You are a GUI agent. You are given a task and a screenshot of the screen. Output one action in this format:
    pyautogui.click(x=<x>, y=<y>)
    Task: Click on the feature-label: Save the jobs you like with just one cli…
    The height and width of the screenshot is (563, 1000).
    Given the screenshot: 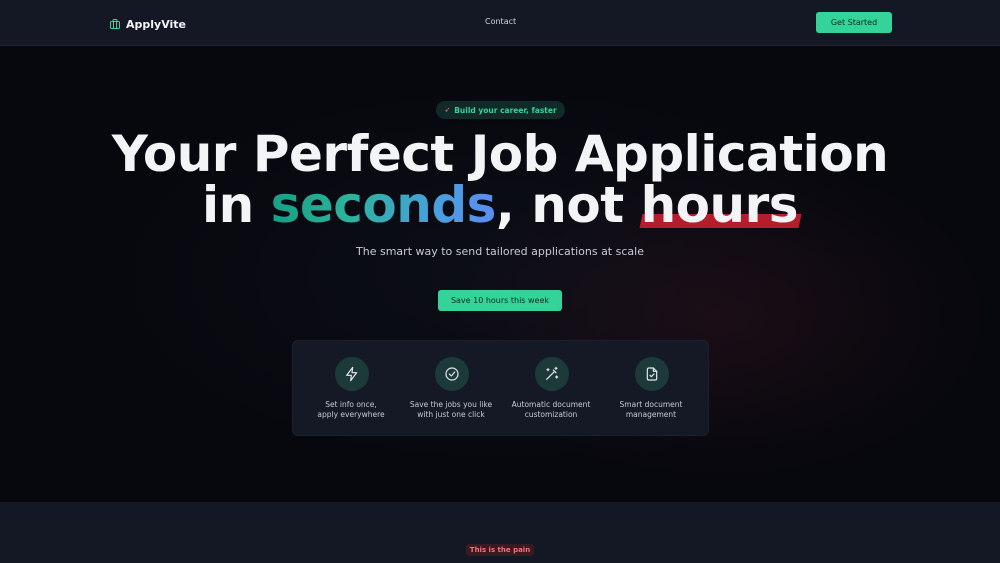 What is the action you would take?
    pyautogui.click(x=451, y=410)
    